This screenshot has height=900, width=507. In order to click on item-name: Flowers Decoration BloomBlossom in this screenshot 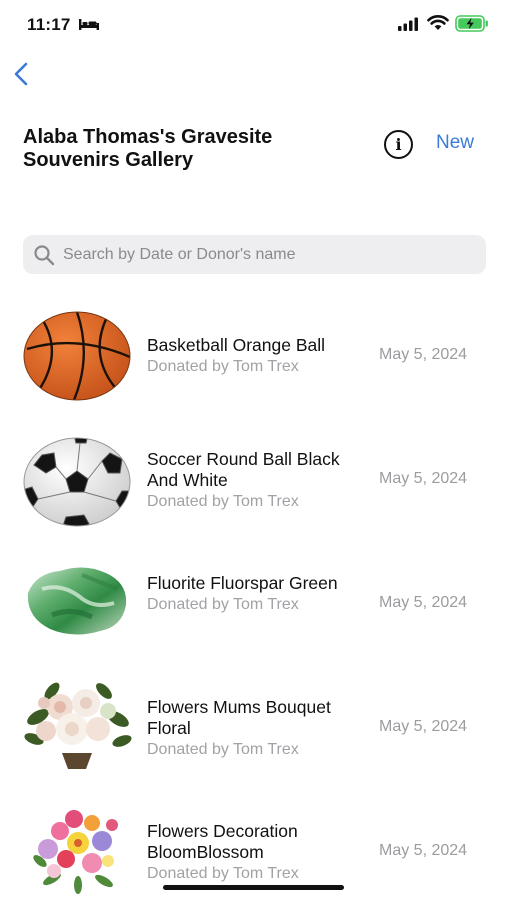, I will do `click(222, 841)`.